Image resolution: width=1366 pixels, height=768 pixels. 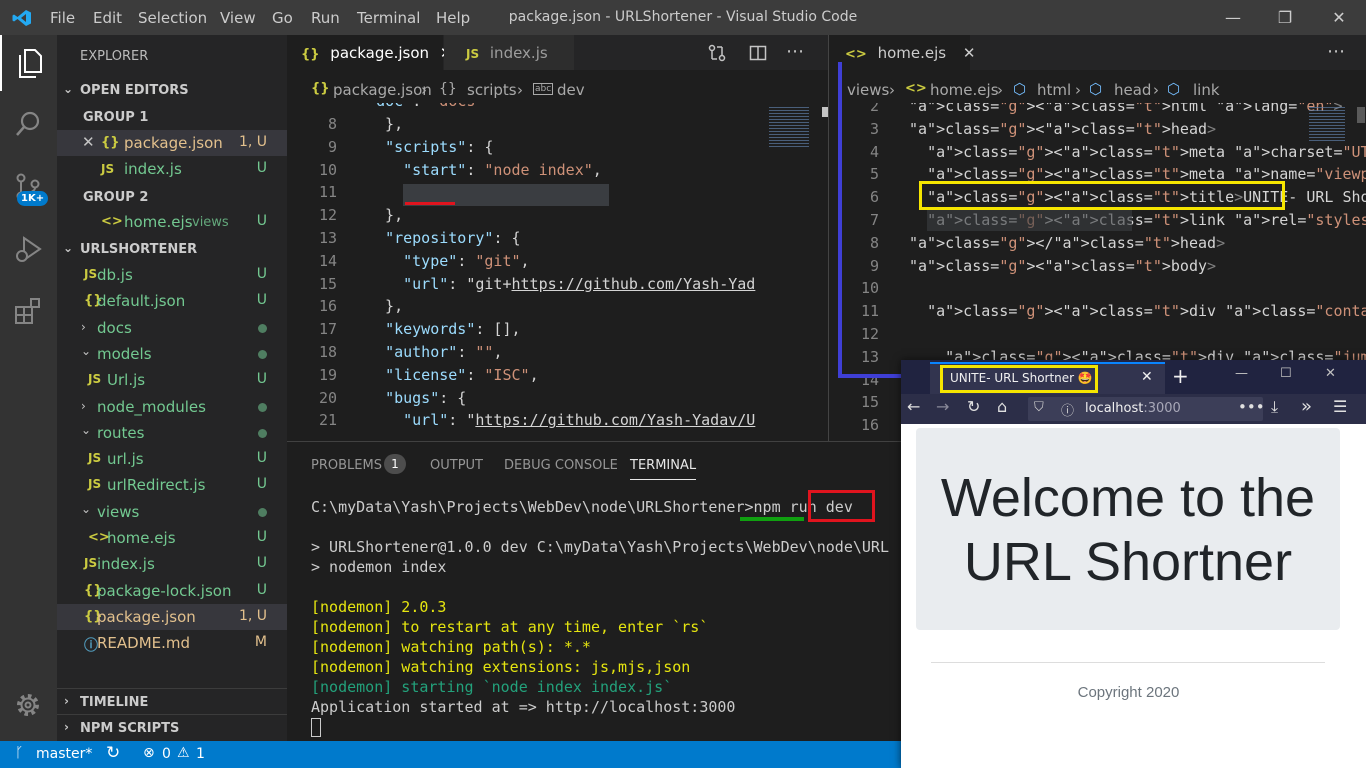 What do you see at coordinates (1340, 406) in the screenshot?
I see `hamburger-menu-icon: ☰` at bounding box center [1340, 406].